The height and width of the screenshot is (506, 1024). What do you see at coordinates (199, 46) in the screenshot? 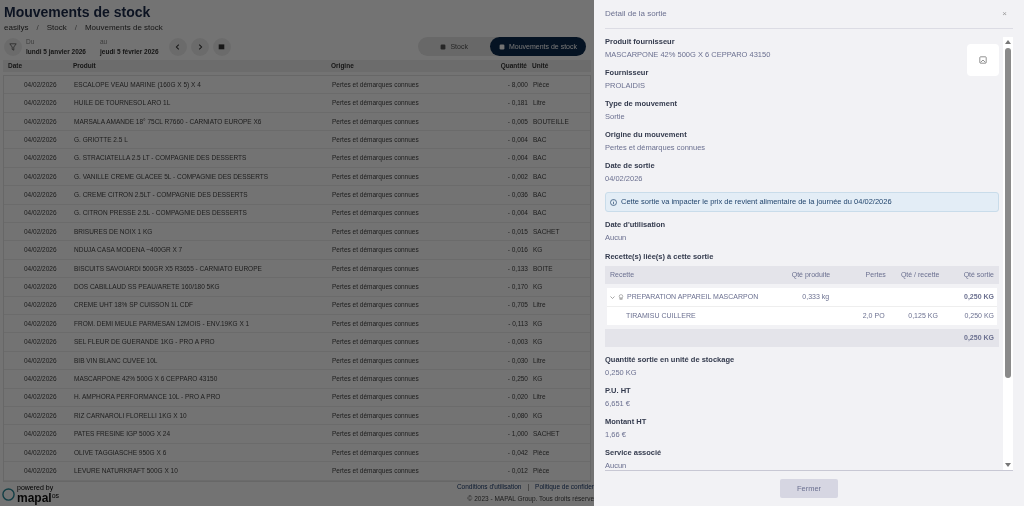
I see `next-button` at bounding box center [199, 46].